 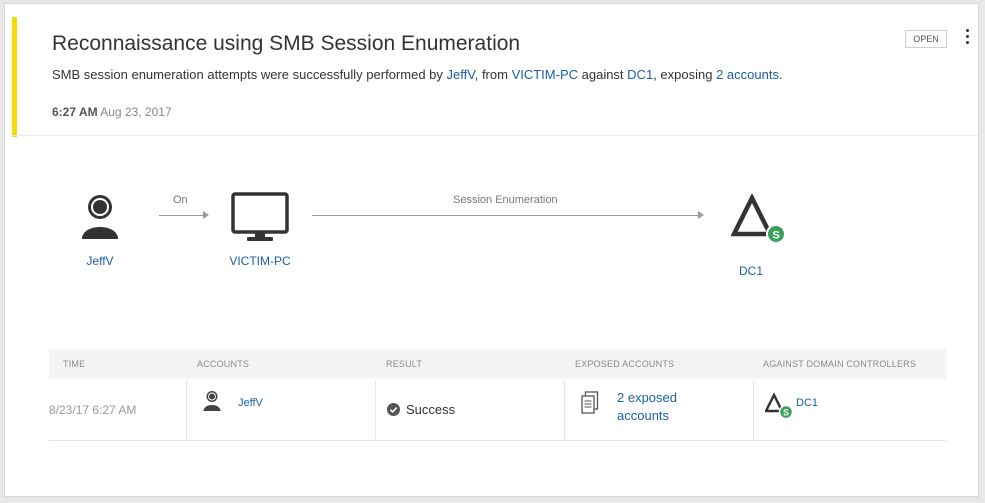 I want to click on flow-edge-on-label: On, so click(x=180, y=200).